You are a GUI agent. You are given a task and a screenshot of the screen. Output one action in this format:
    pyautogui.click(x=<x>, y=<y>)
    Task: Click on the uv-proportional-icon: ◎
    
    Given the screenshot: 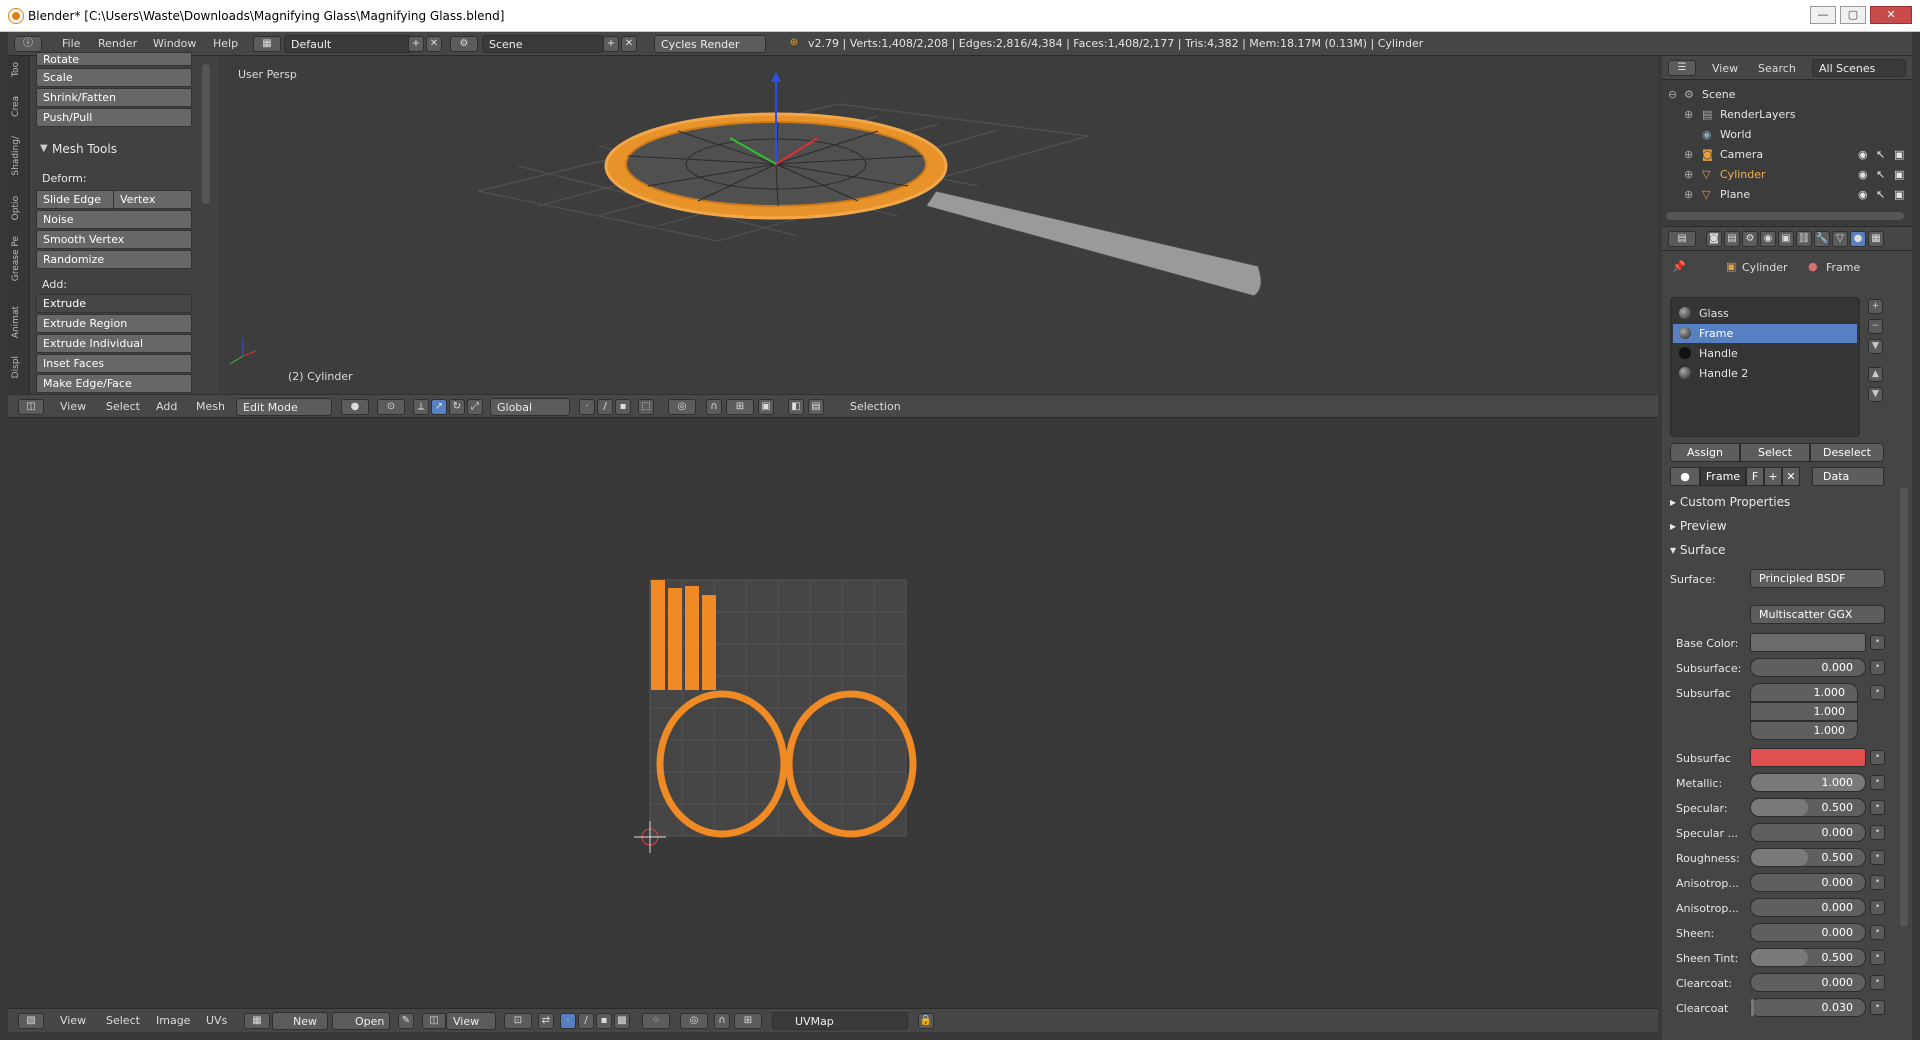 What is the action you would take?
    pyautogui.click(x=694, y=1021)
    